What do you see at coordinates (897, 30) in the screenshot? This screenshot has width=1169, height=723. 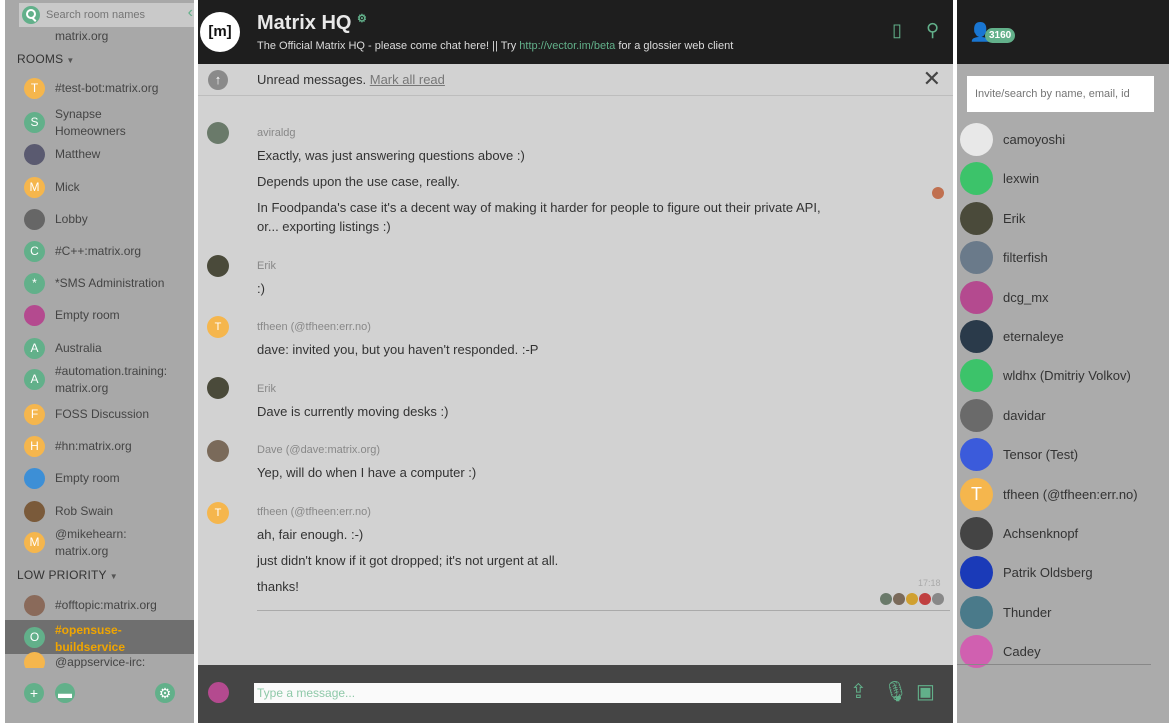 I see `files-icon: ▯` at bounding box center [897, 30].